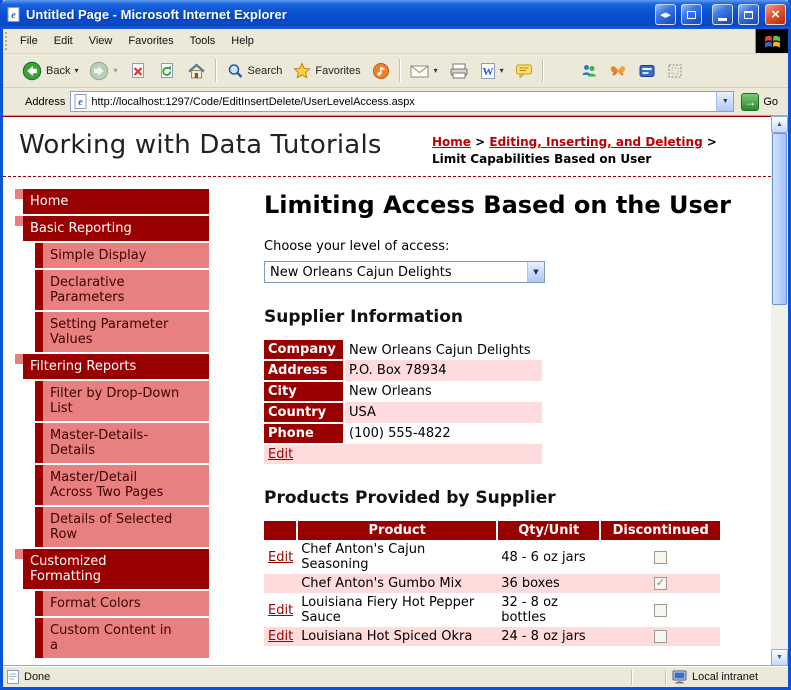  What do you see at coordinates (722, 14) in the screenshot?
I see `minimize-button` at bounding box center [722, 14].